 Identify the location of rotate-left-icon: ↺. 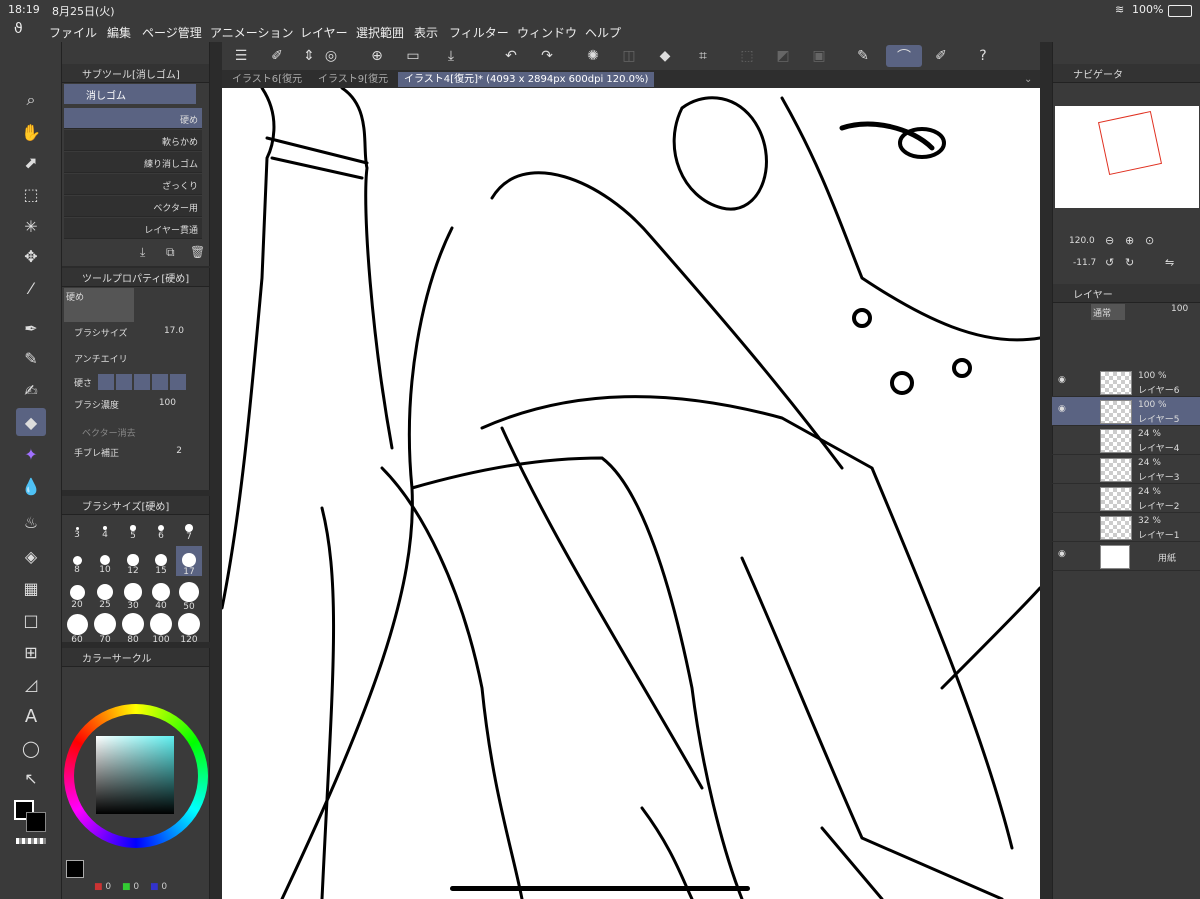
(1109, 262).